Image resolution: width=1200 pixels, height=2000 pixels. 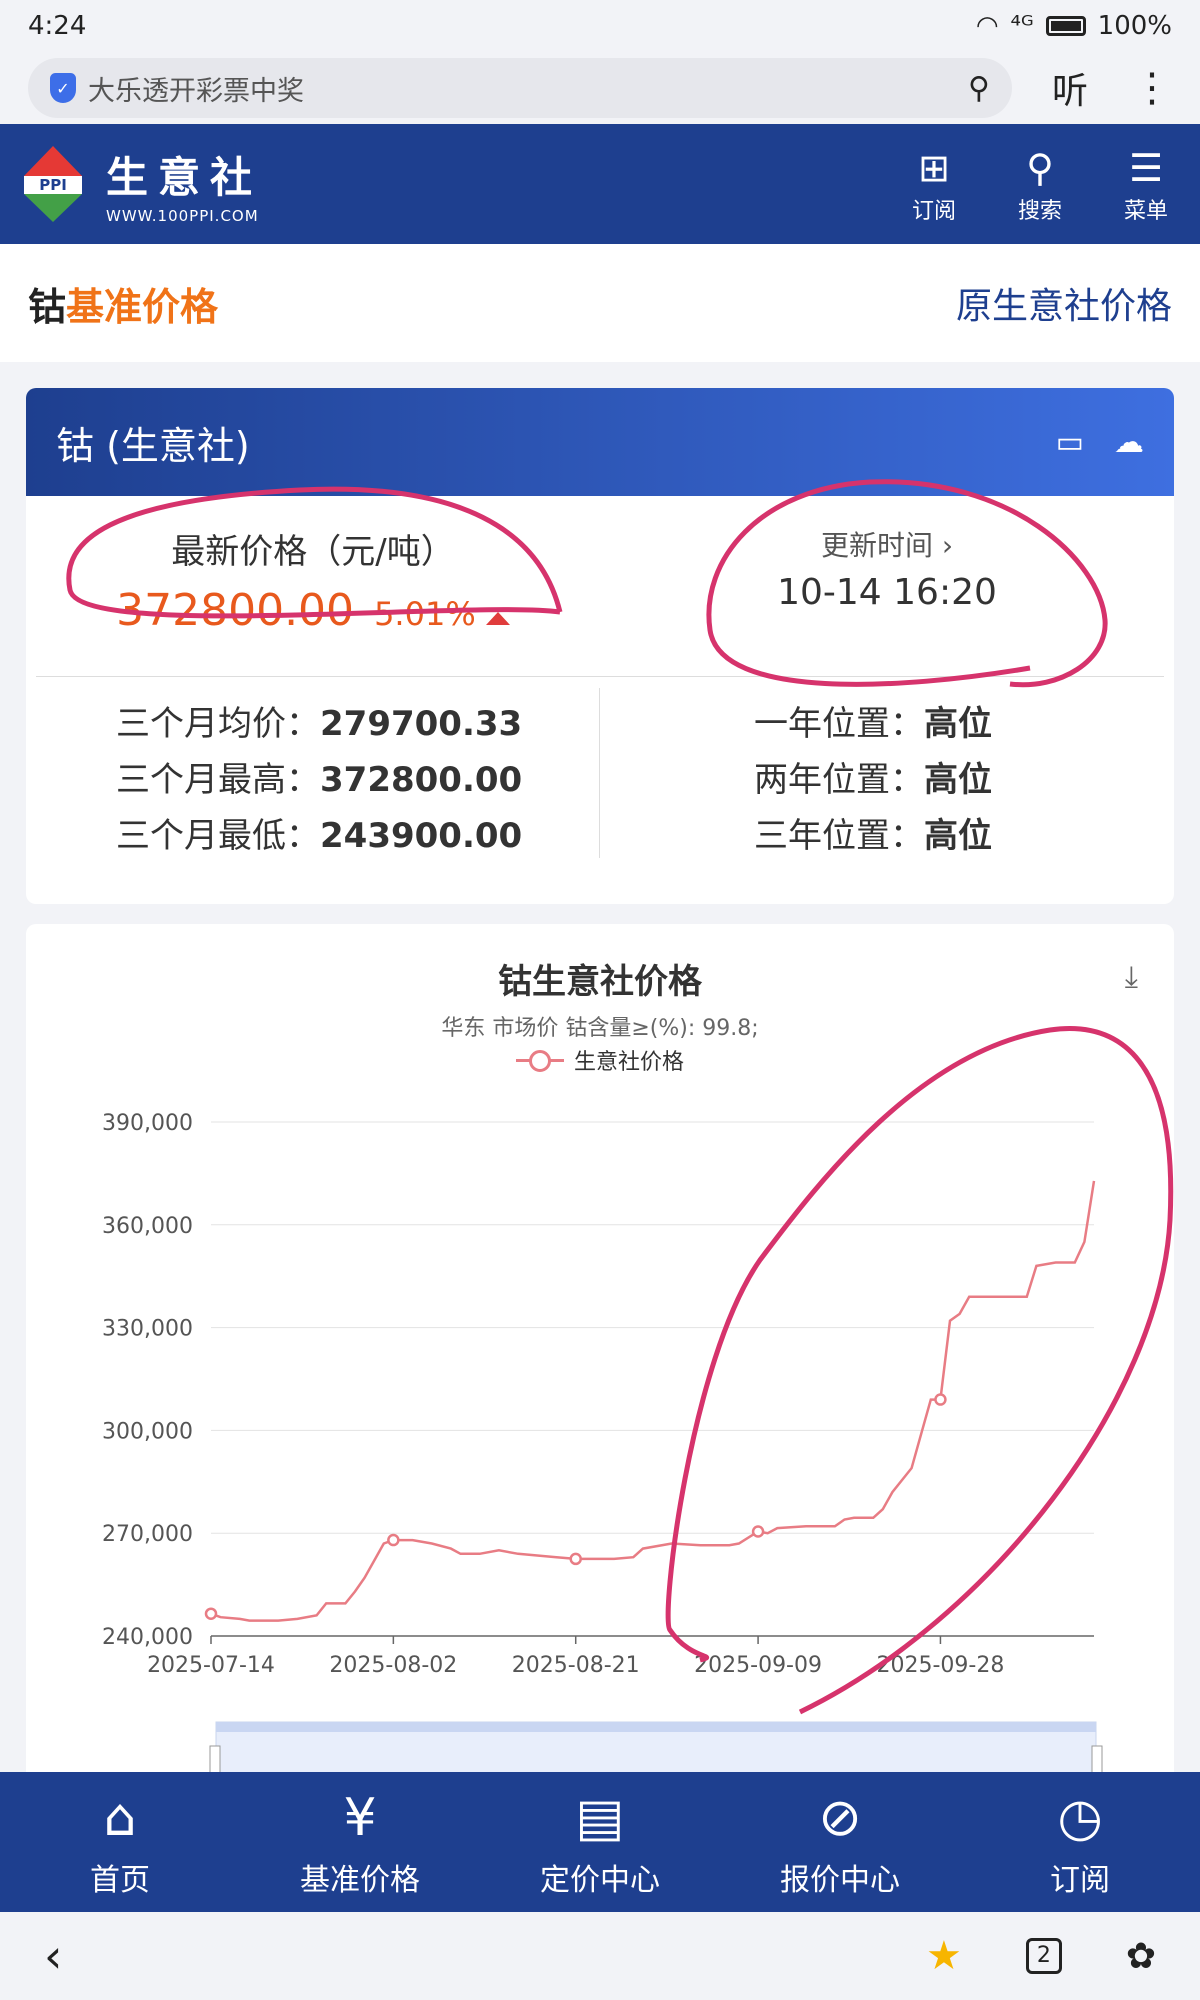 I want to click on price-change: 5.01%, so click(x=442, y=614).